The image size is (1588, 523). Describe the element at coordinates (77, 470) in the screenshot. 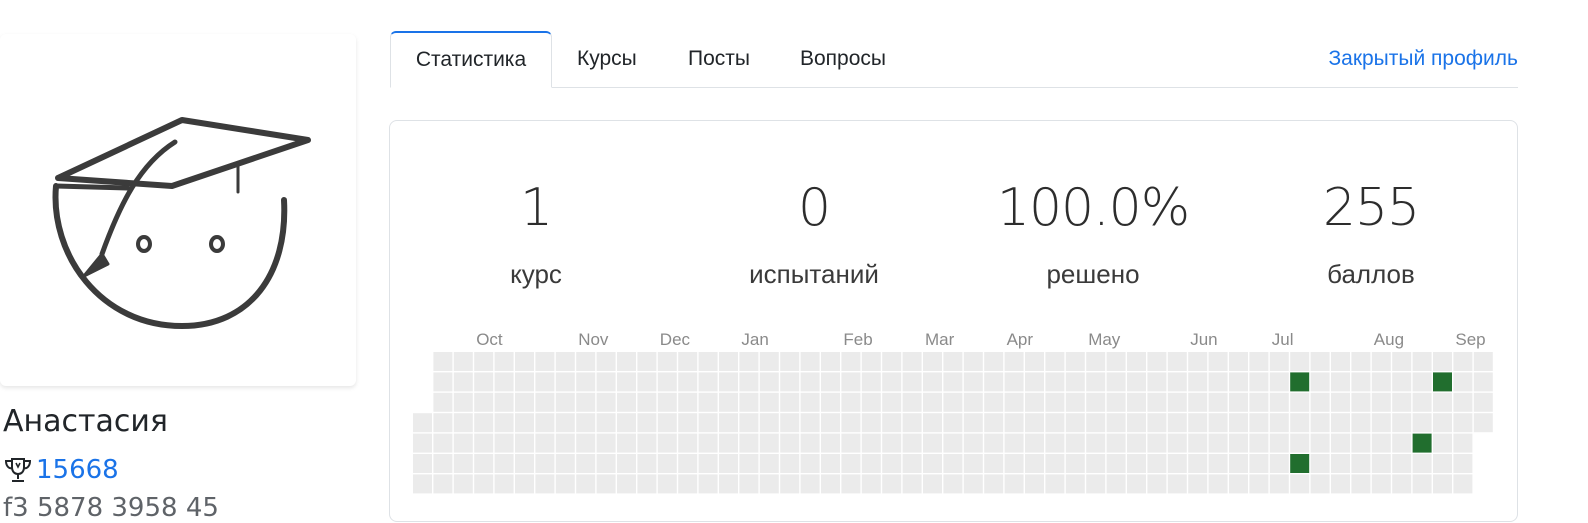

I see `score-link: 15668` at that location.